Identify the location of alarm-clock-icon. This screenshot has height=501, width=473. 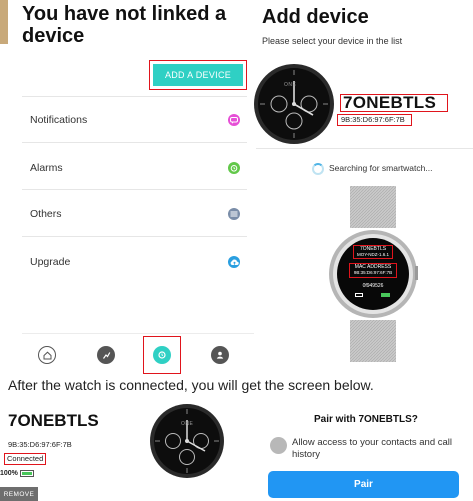
(234, 168).